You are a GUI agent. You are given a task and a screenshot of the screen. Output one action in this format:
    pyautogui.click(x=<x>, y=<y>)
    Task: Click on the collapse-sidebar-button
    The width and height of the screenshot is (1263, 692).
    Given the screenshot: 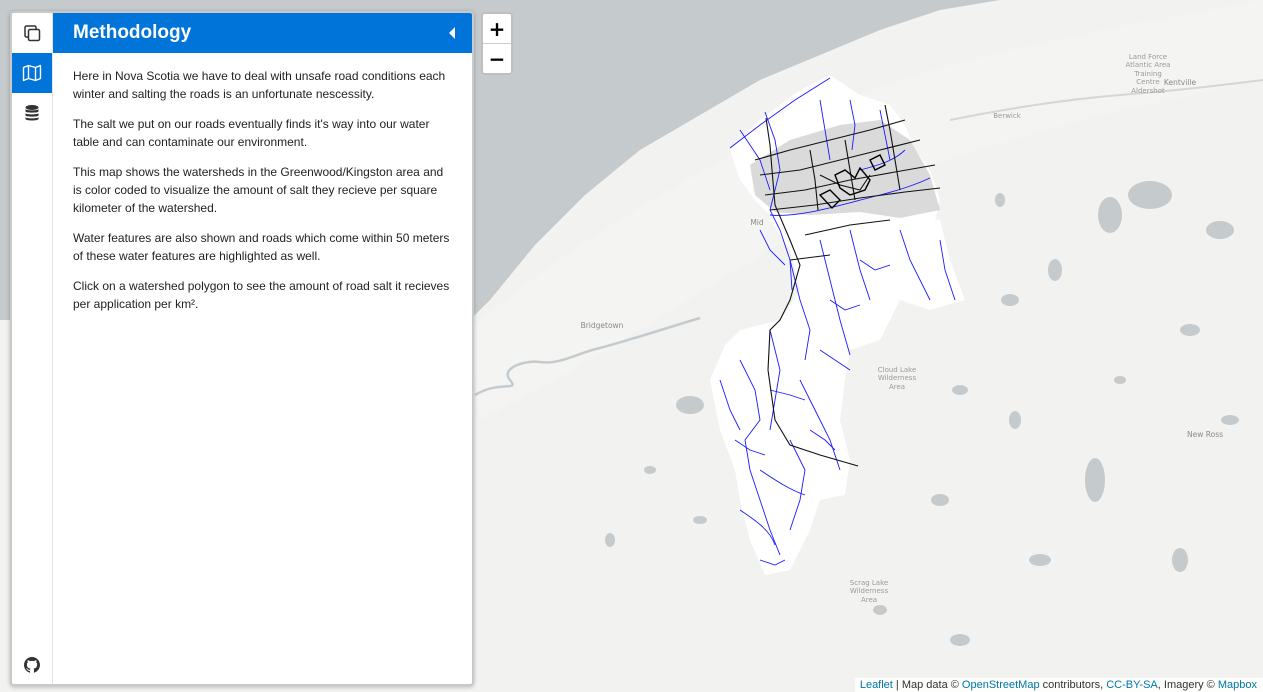 What is the action you would take?
    pyautogui.click(x=452, y=33)
    